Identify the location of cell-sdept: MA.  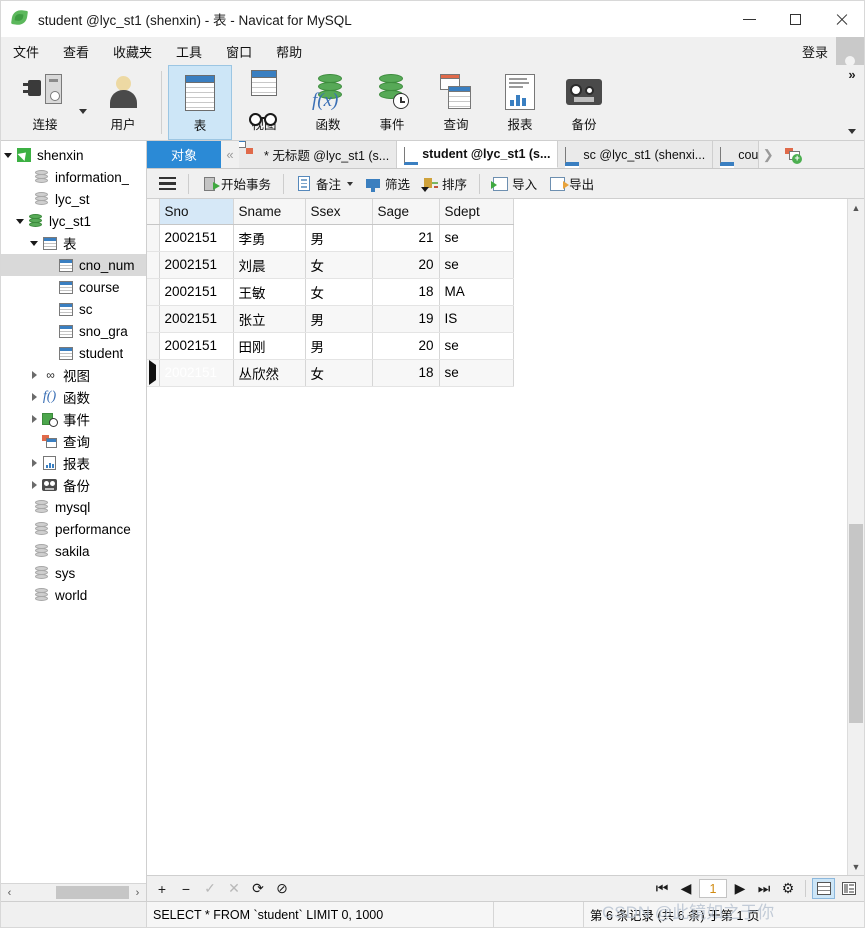
(476, 292).